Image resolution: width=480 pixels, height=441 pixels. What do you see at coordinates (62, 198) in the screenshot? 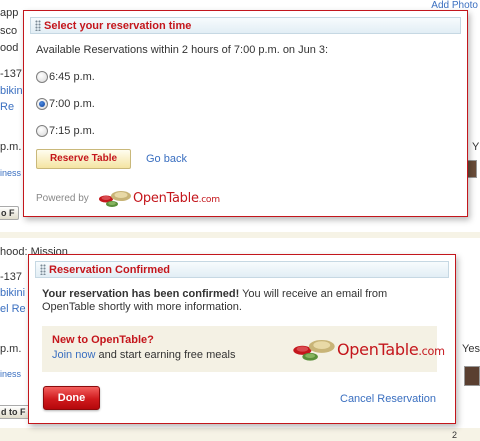
I see `powered-by-text: Powered by` at bounding box center [62, 198].